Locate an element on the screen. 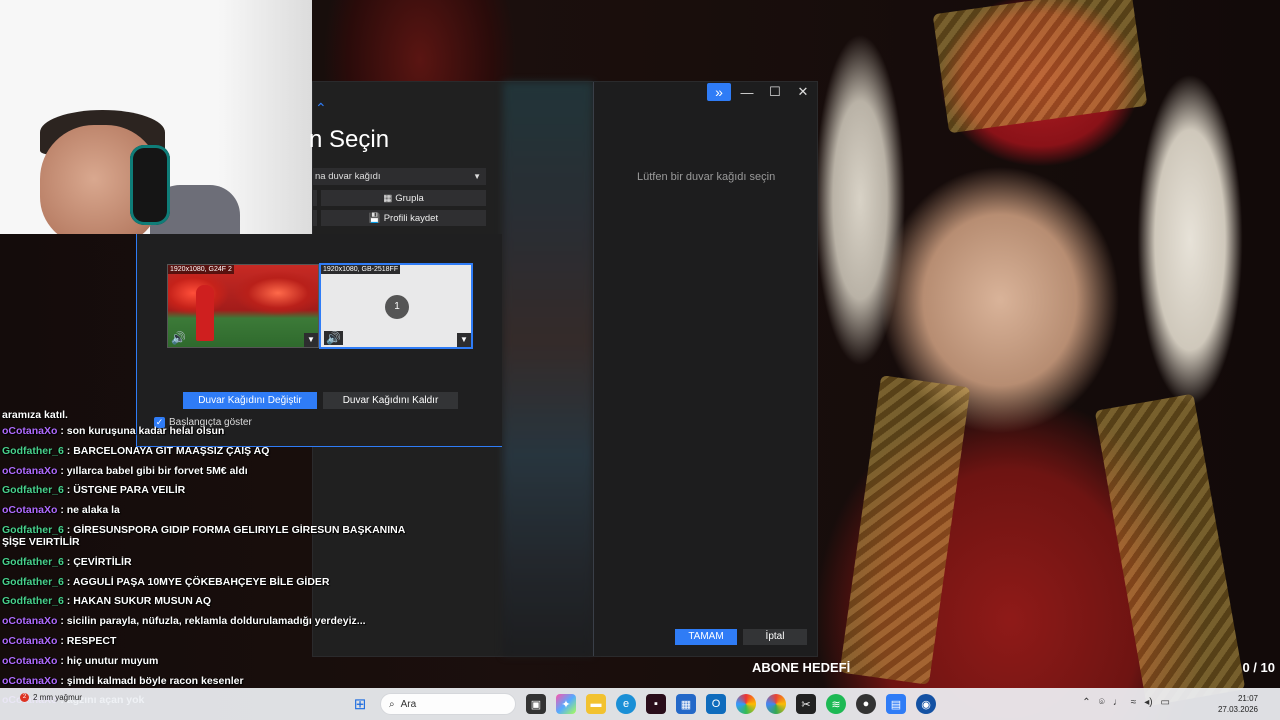  battery-icon: ▭ is located at coordinates (1165, 702).